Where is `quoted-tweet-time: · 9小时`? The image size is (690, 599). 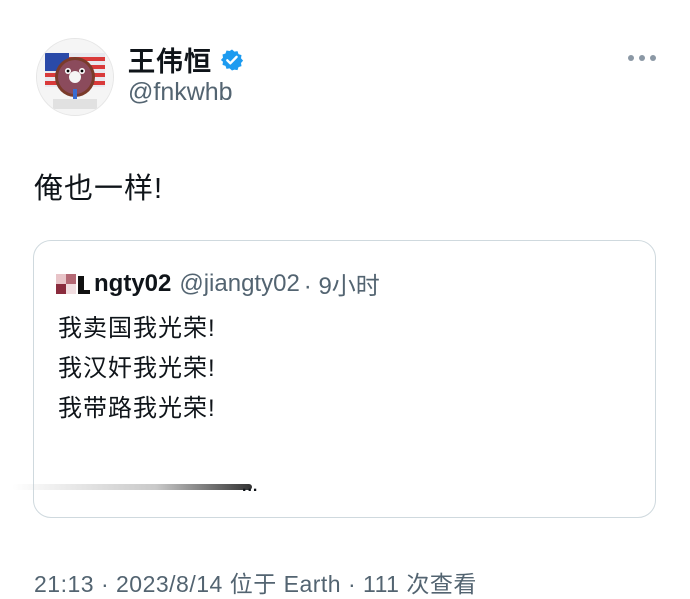
quoted-tweet-time: · 9小时 is located at coordinates (342, 283).